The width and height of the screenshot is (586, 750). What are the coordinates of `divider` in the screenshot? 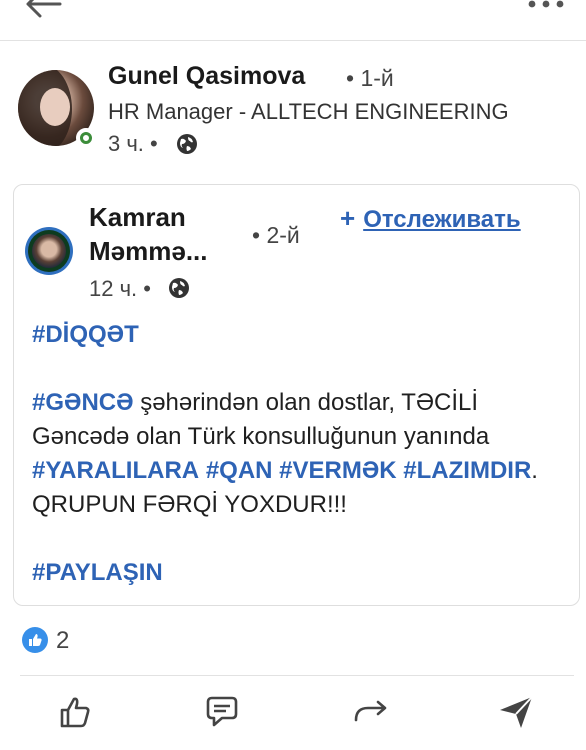 It's located at (297, 675).